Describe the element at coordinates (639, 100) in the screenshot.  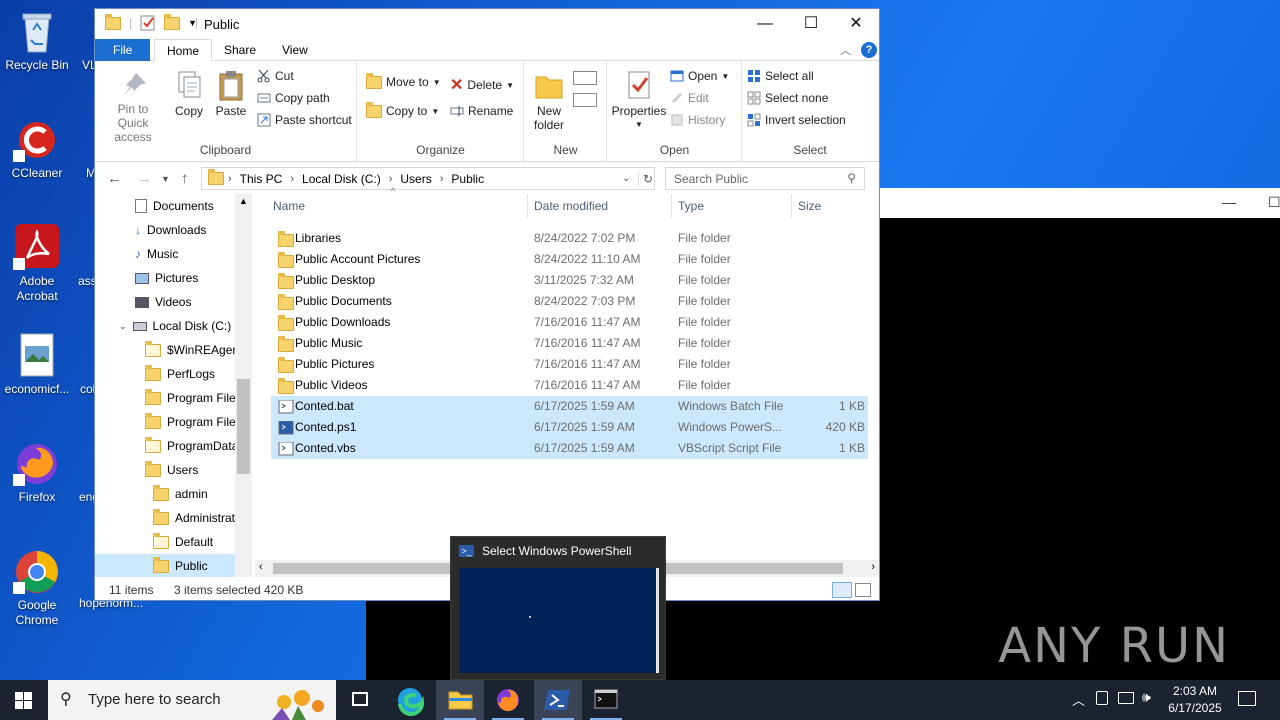
I see `properties-button: Properties ▼` at that location.